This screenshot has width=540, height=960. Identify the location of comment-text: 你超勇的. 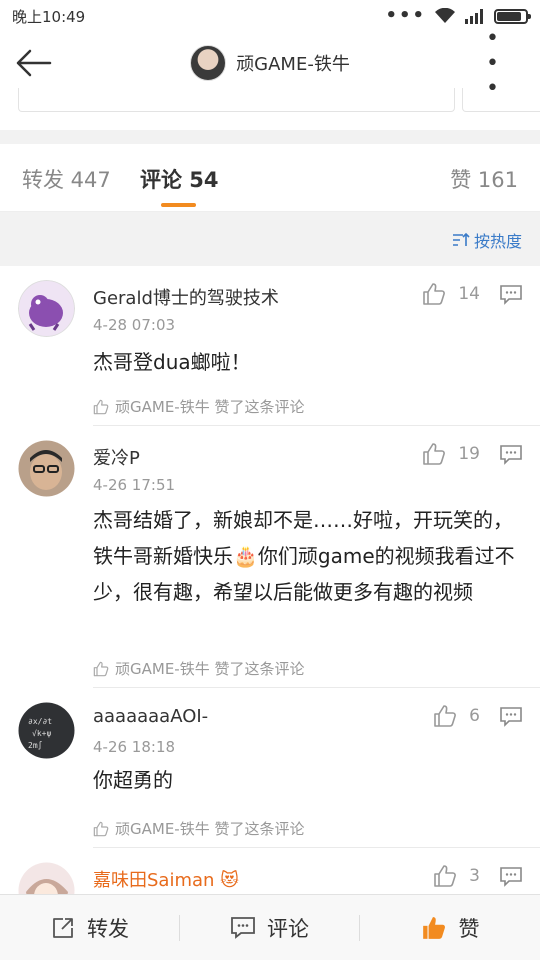
(133, 780).